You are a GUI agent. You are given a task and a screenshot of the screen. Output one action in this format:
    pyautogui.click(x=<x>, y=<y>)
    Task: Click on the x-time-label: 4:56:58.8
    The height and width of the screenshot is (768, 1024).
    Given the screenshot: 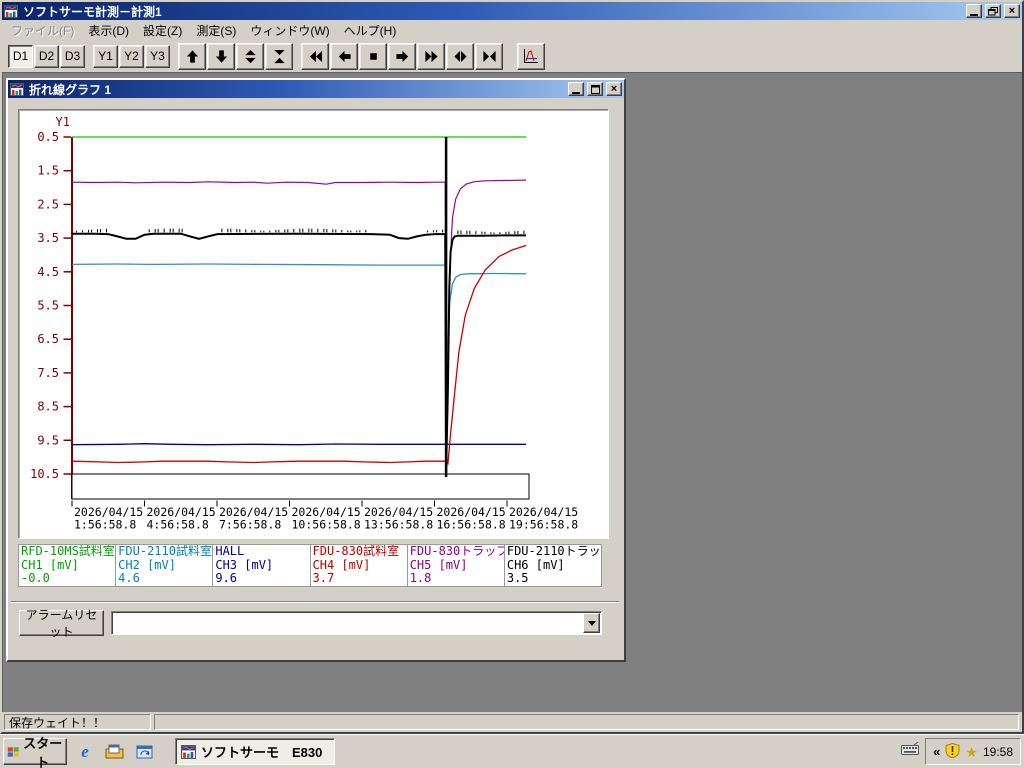 What is the action you would take?
    pyautogui.click(x=178, y=525)
    